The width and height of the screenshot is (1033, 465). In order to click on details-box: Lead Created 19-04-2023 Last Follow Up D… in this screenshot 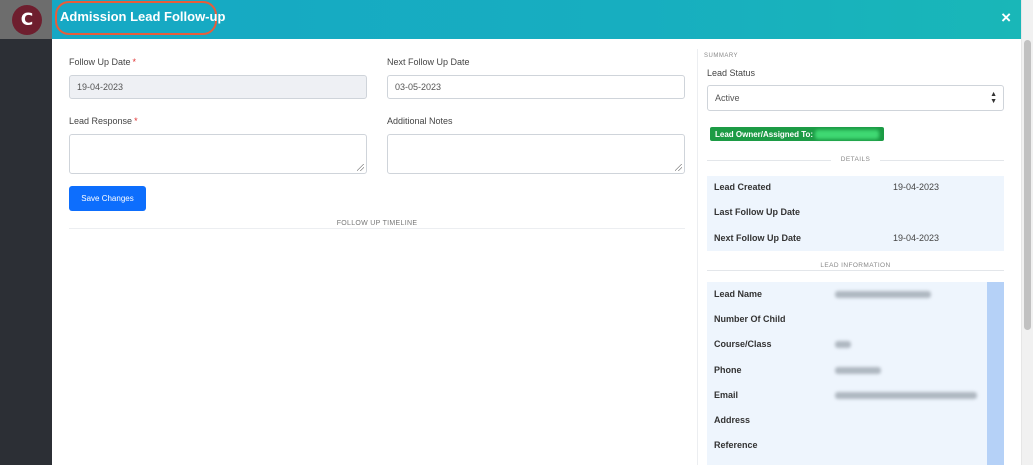, I will do `click(855, 213)`.